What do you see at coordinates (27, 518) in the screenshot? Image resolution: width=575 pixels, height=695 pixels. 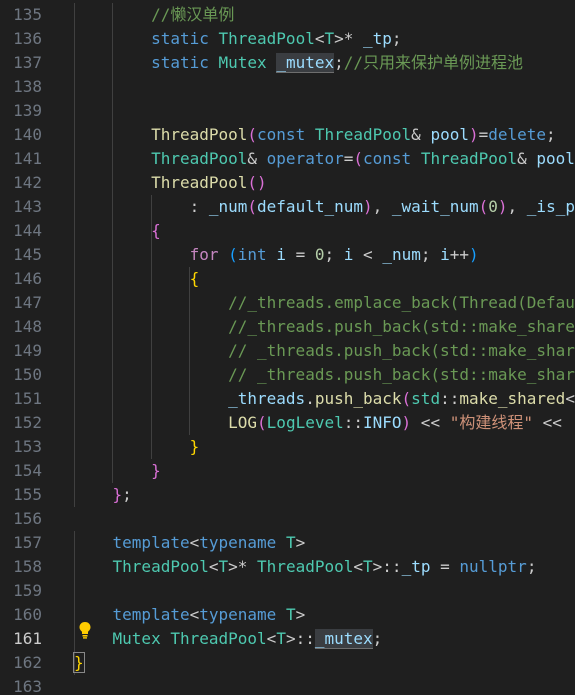 I see `line-number: 156` at bounding box center [27, 518].